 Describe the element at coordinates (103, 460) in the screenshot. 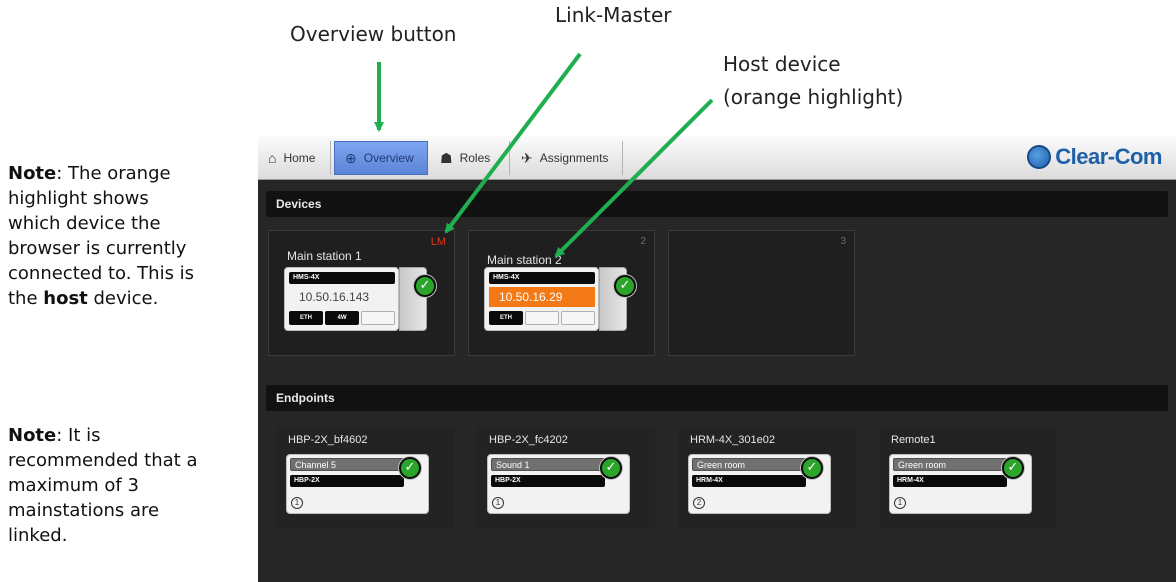

I see `note-line: recommended that a` at that location.